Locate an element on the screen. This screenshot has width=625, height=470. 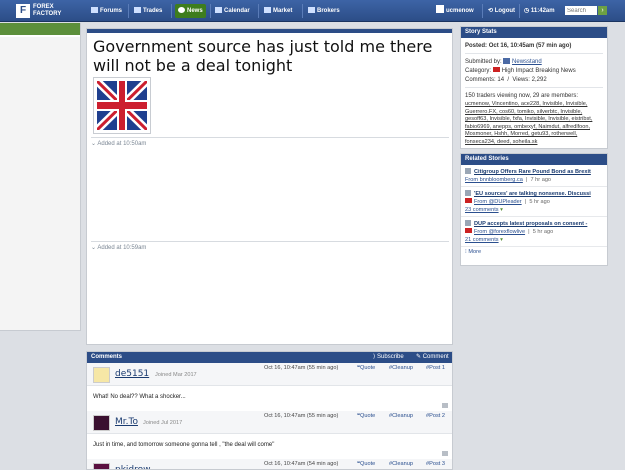
comment-joined: Joined Mar 2017 is located at coordinates (176, 375).